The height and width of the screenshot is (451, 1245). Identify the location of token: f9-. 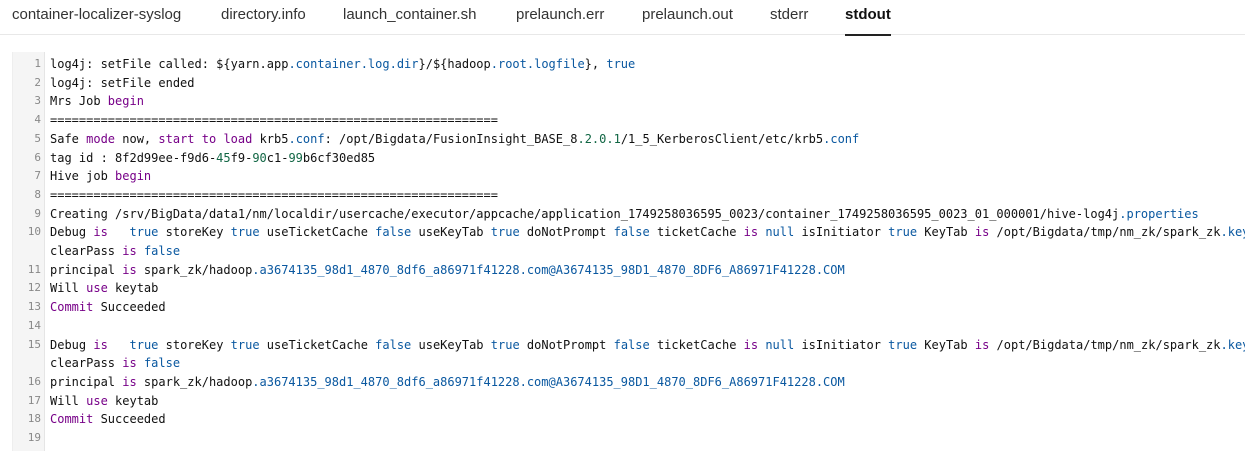
(241, 157).